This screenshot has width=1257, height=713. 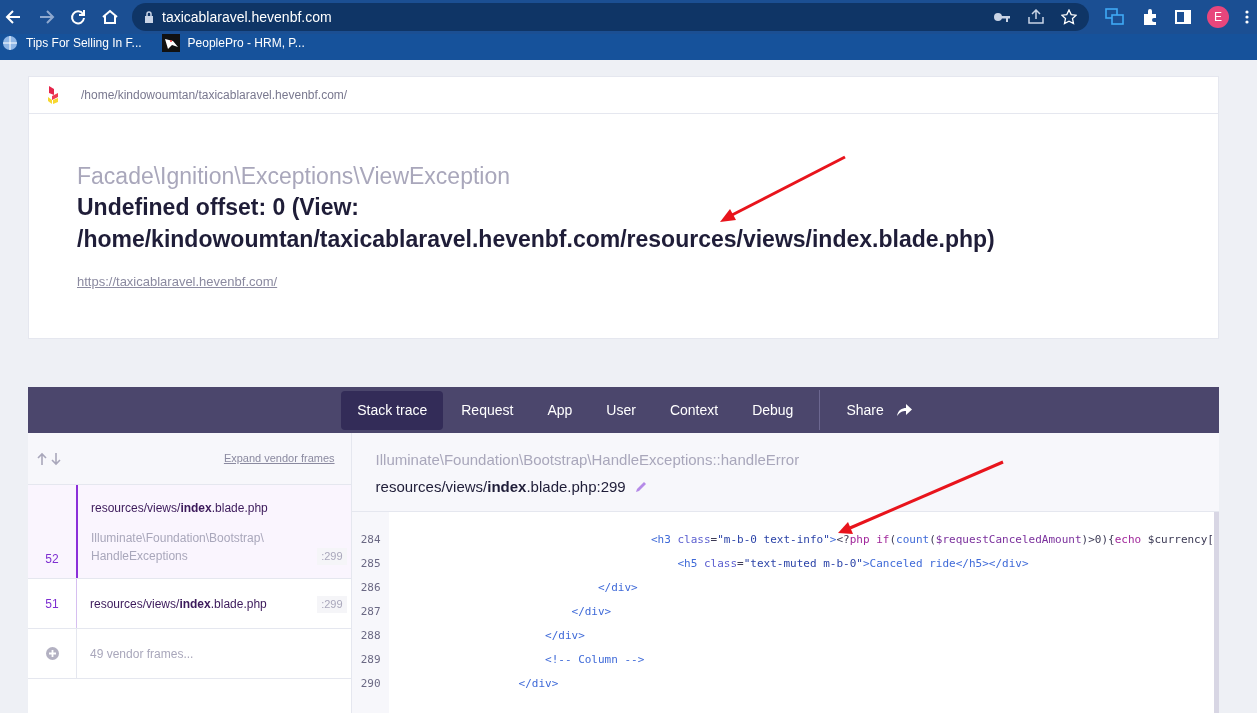 I want to click on tab: Debug, so click(x=773, y=410).